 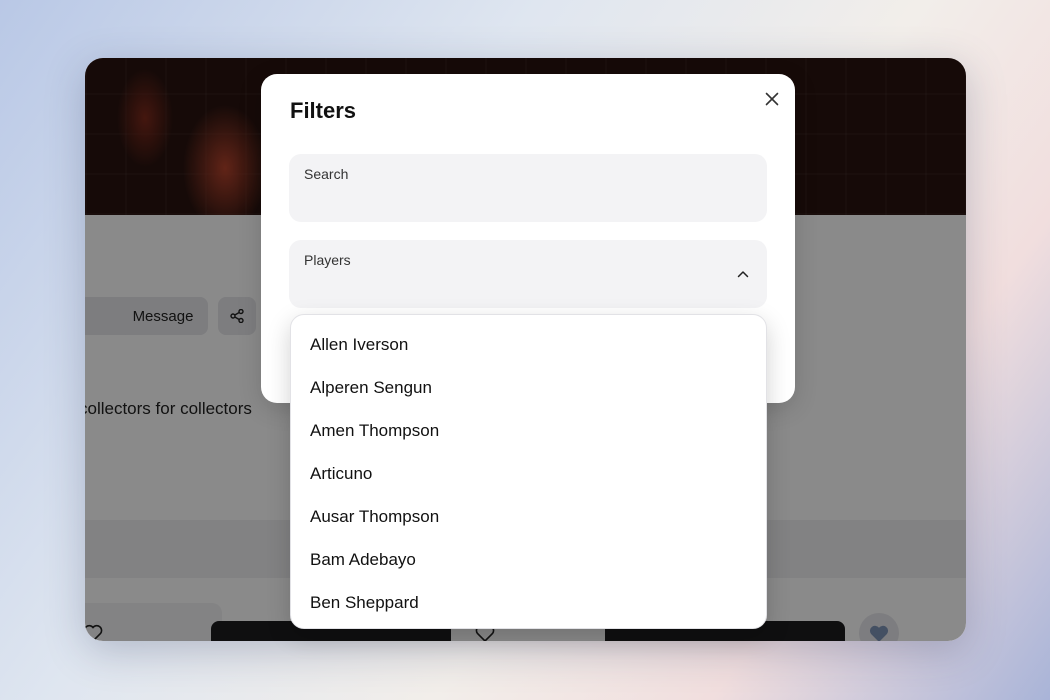 What do you see at coordinates (528, 560) in the screenshot?
I see `dropdown-option: Bam Adebayo` at bounding box center [528, 560].